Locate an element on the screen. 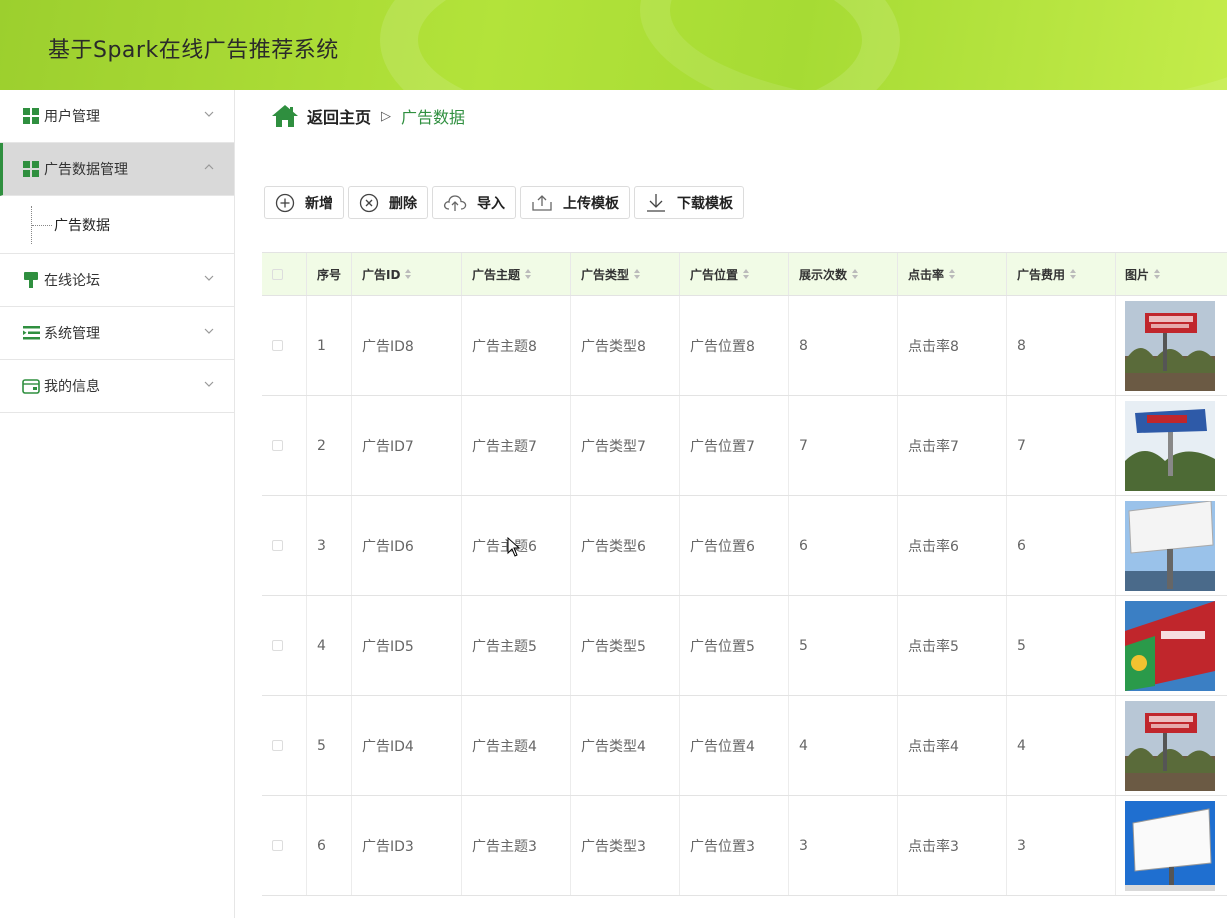  download-template-button: 下载模板 is located at coordinates (689, 202).